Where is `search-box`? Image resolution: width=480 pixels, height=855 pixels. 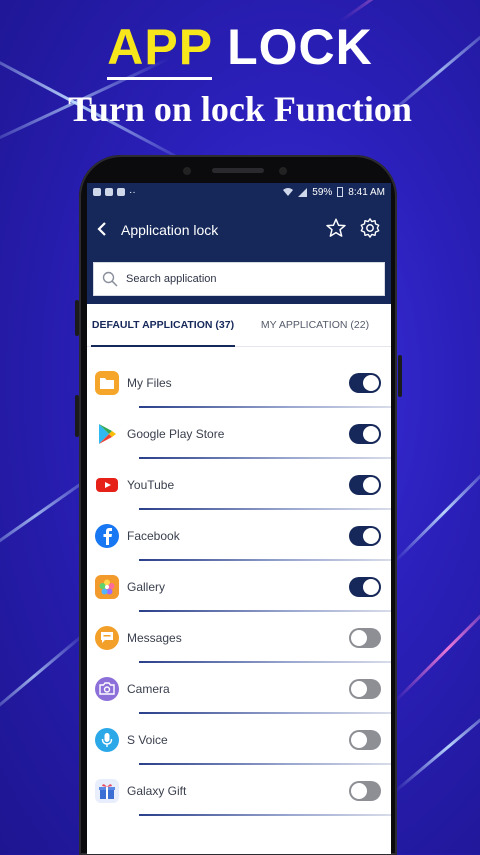
search-box is located at coordinates (239, 279).